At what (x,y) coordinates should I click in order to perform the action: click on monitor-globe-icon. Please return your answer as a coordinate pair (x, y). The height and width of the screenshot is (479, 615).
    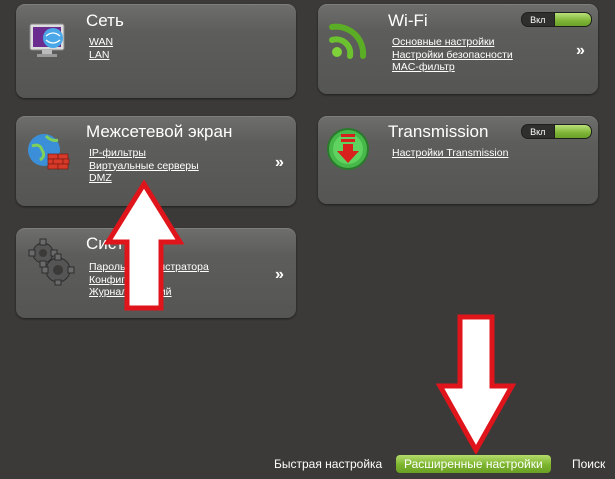
    Looking at the image, I should click on (47, 40).